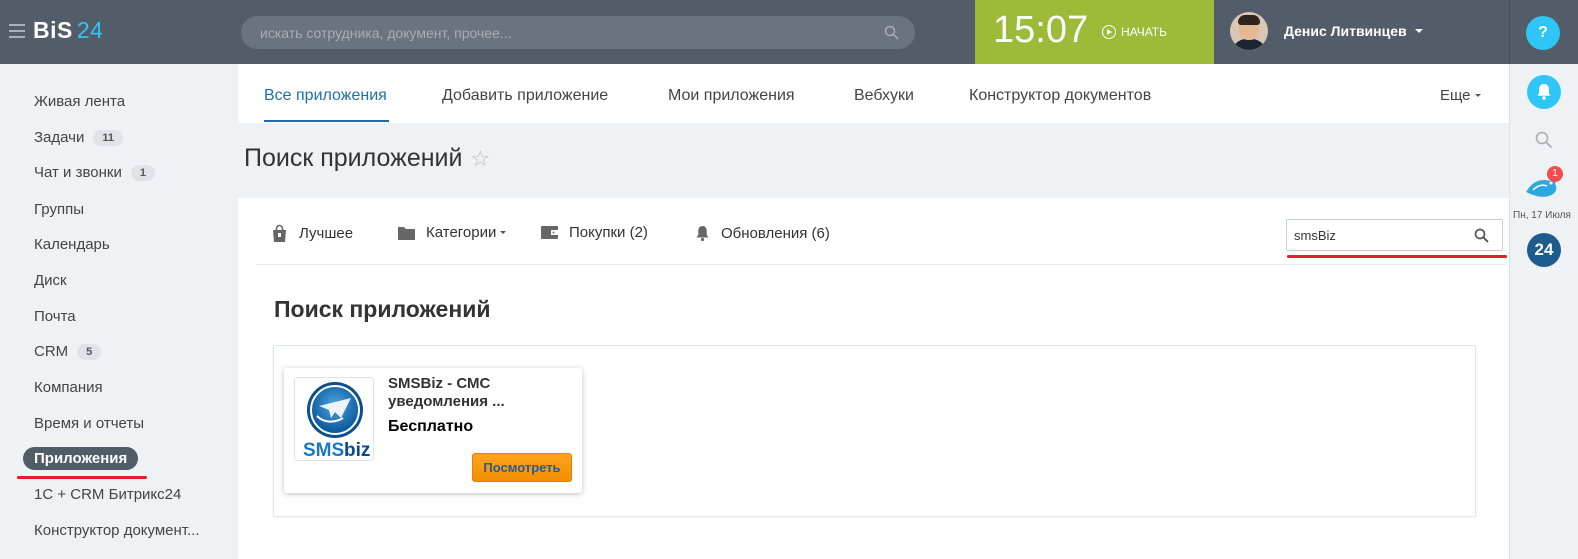  What do you see at coordinates (325, 96) in the screenshot?
I see `tab-all-apps: Все приложения` at bounding box center [325, 96].